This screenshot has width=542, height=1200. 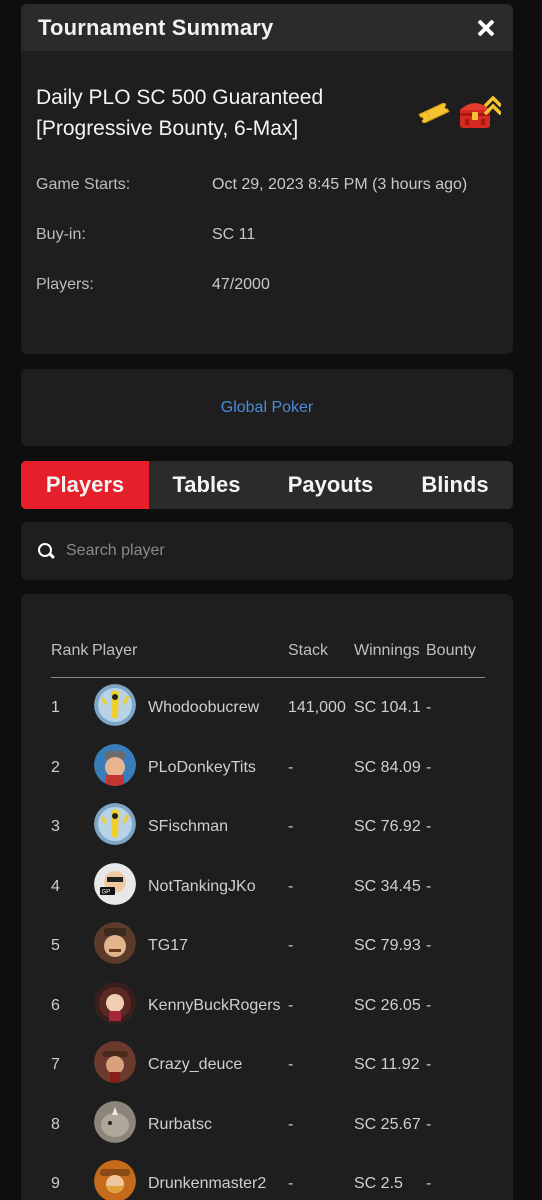 I want to click on game-starts-label: Game Starts:, so click(x=83, y=184).